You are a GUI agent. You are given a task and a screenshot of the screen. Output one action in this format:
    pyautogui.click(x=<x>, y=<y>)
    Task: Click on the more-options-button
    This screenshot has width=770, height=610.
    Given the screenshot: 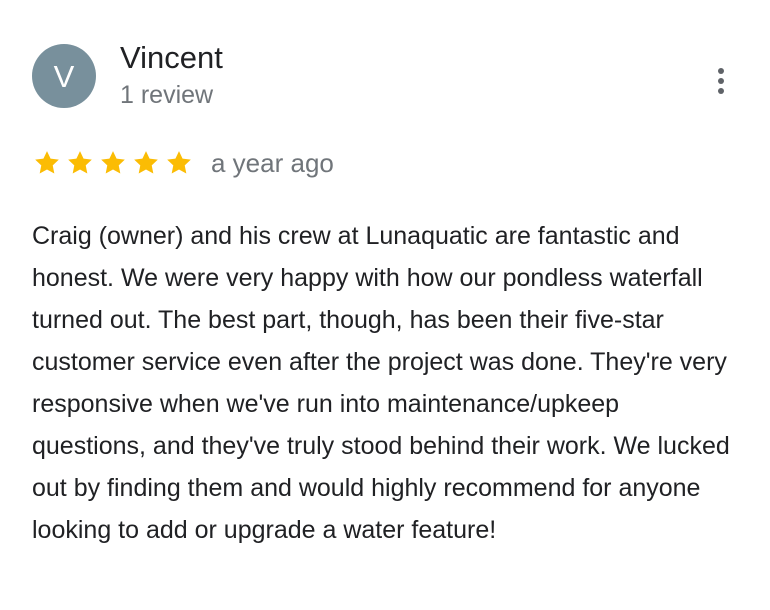 What is the action you would take?
    pyautogui.click(x=721, y=81)
    